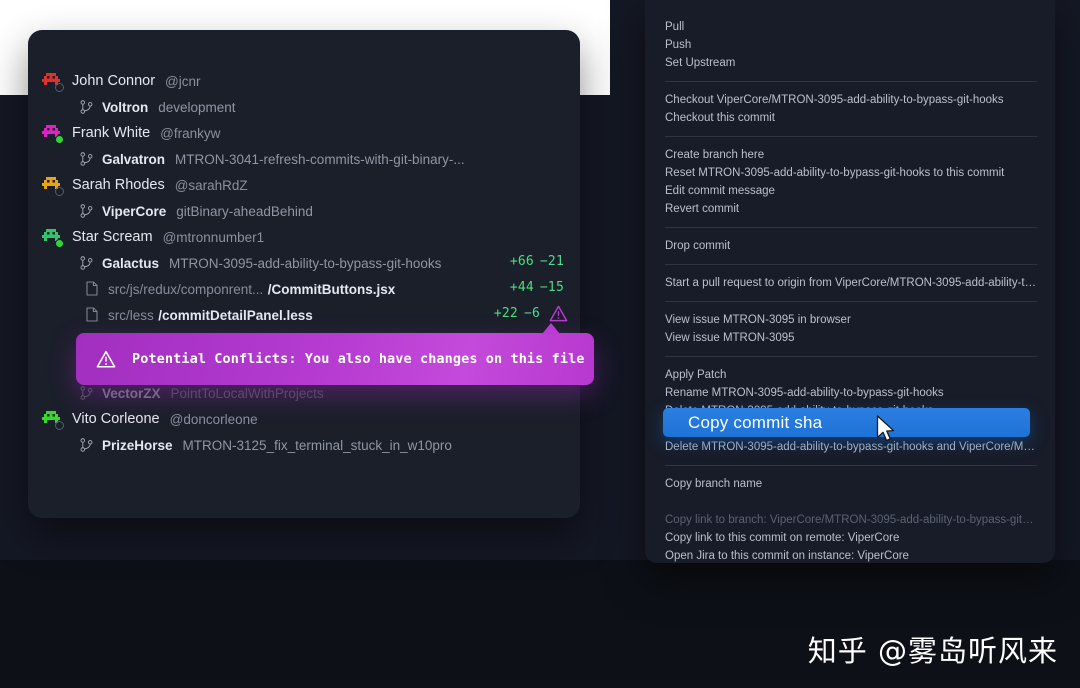  Describe the element at coordinates (134, 159) in the screenshot. I see `branch-name: Galvatron` at that location.